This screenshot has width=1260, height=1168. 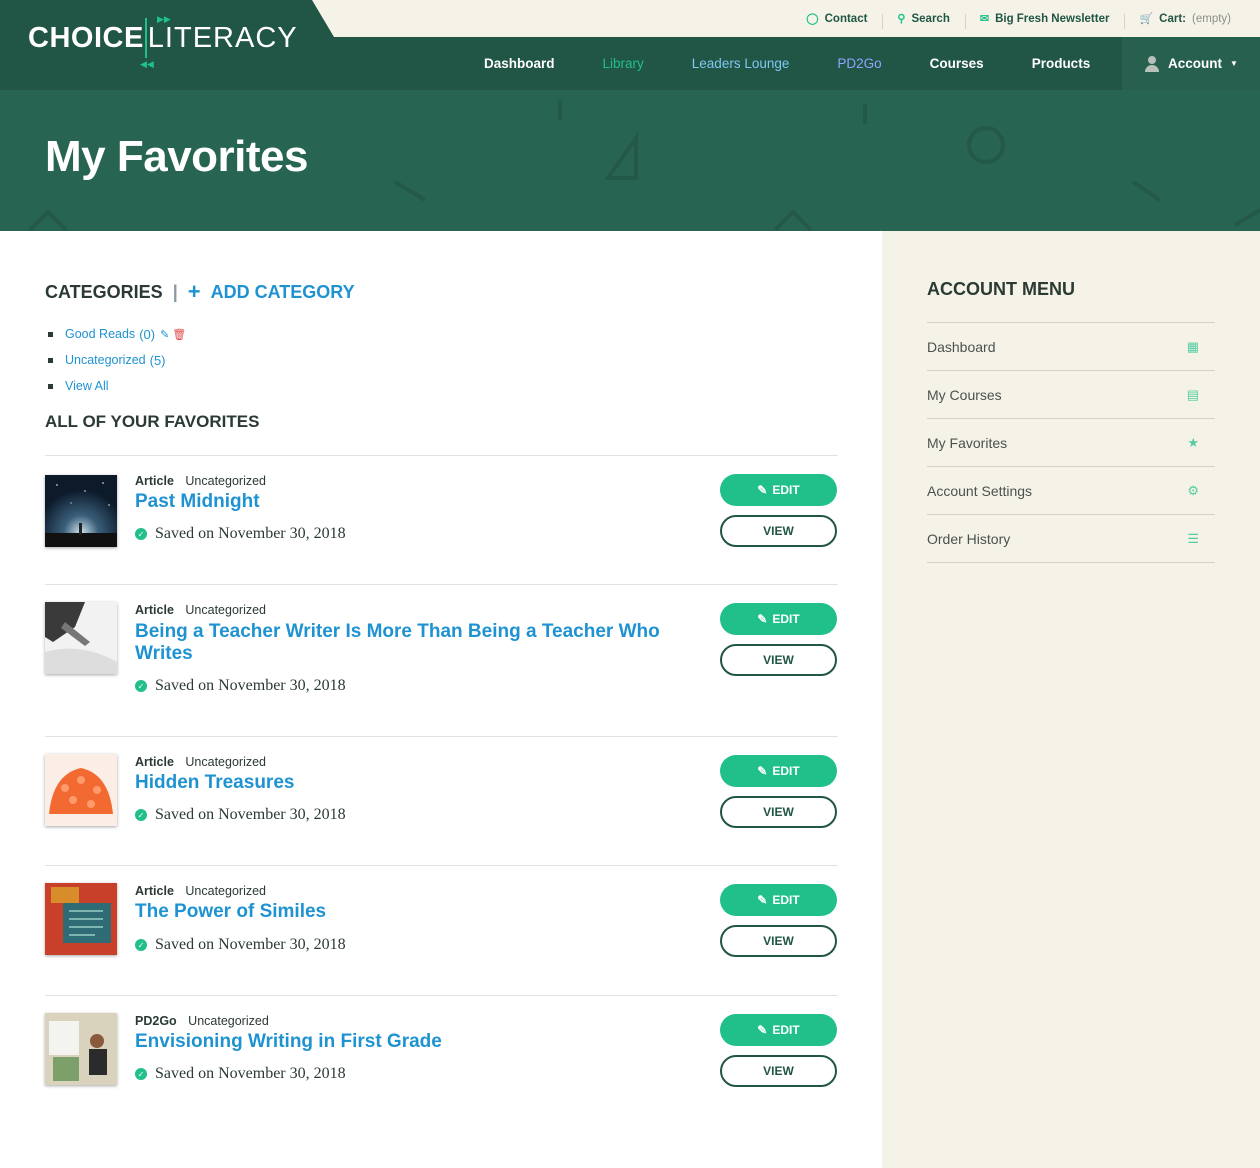 What do you see at coordinates (923, 20) in the screenshot?
I see `search-link: ⚲ Search` at bounding box center [923, 20].